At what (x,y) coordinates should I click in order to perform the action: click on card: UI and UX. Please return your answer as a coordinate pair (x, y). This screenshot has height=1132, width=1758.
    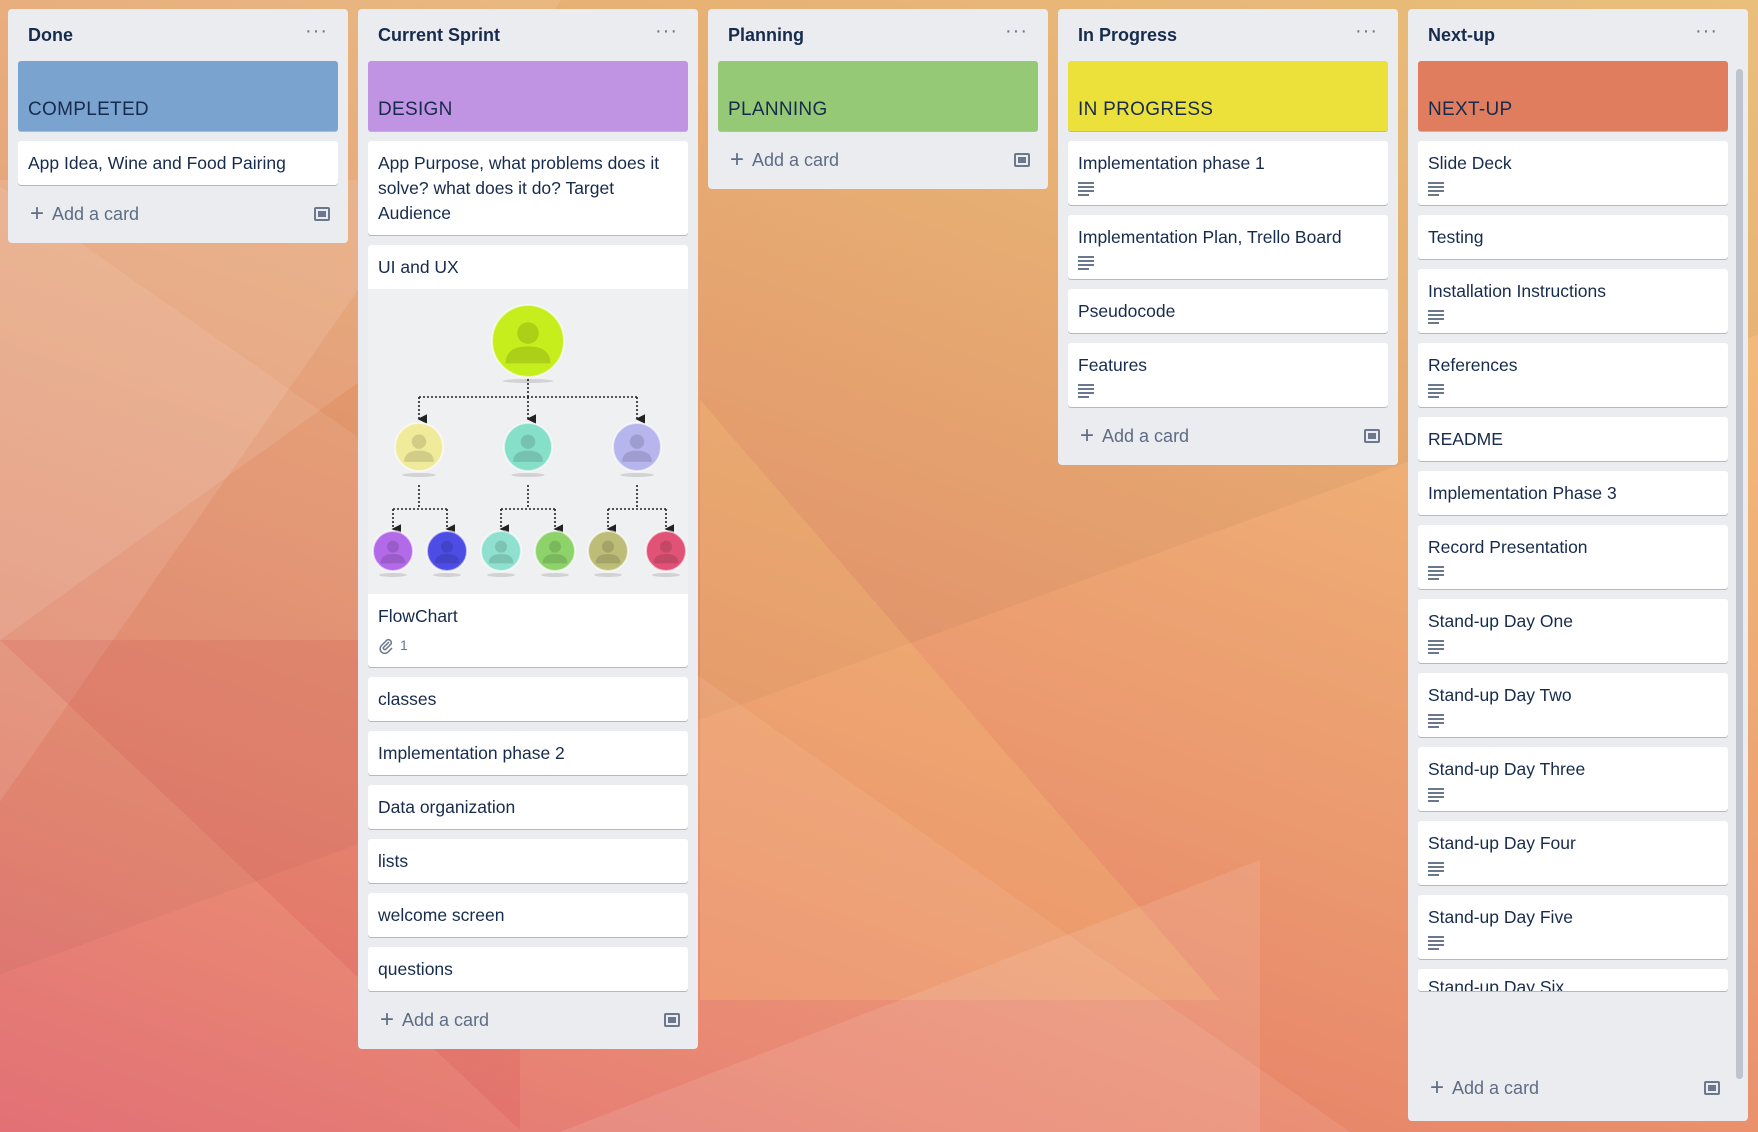
    Looking at the image, I should click on (528, 267).